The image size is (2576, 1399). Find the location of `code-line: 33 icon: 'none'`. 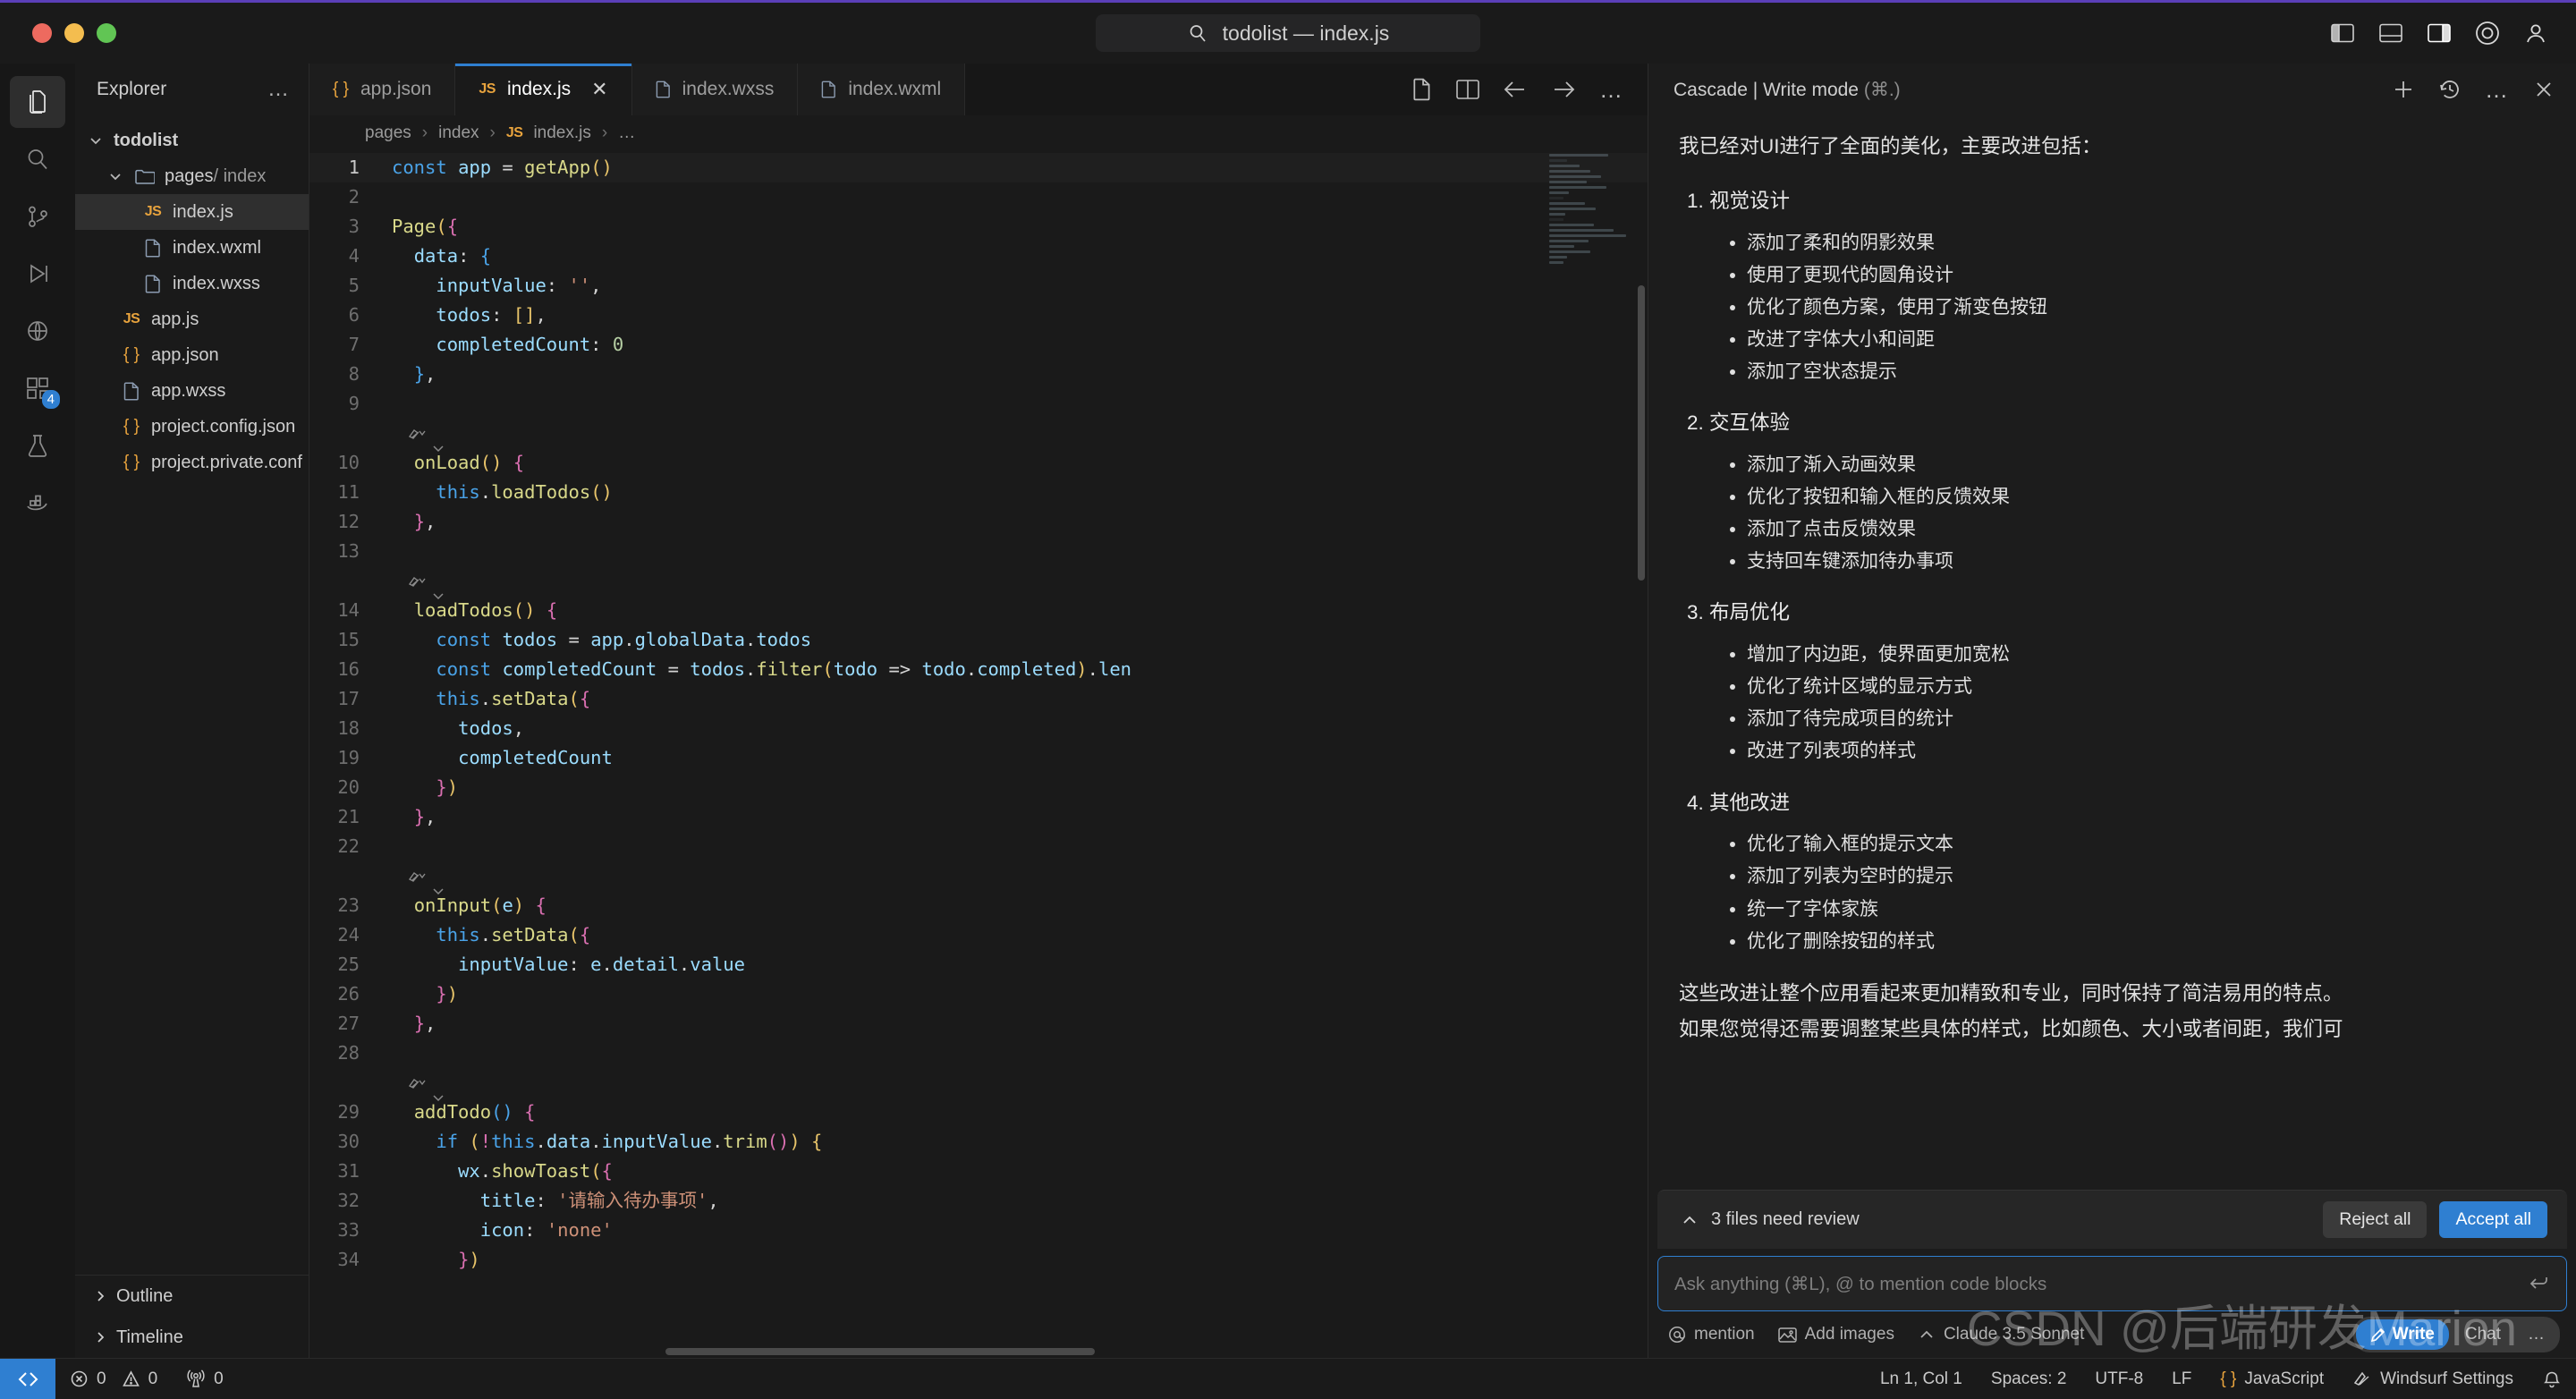

code-line: 33 icon: 'none' is located at coordinates (978, 1230).